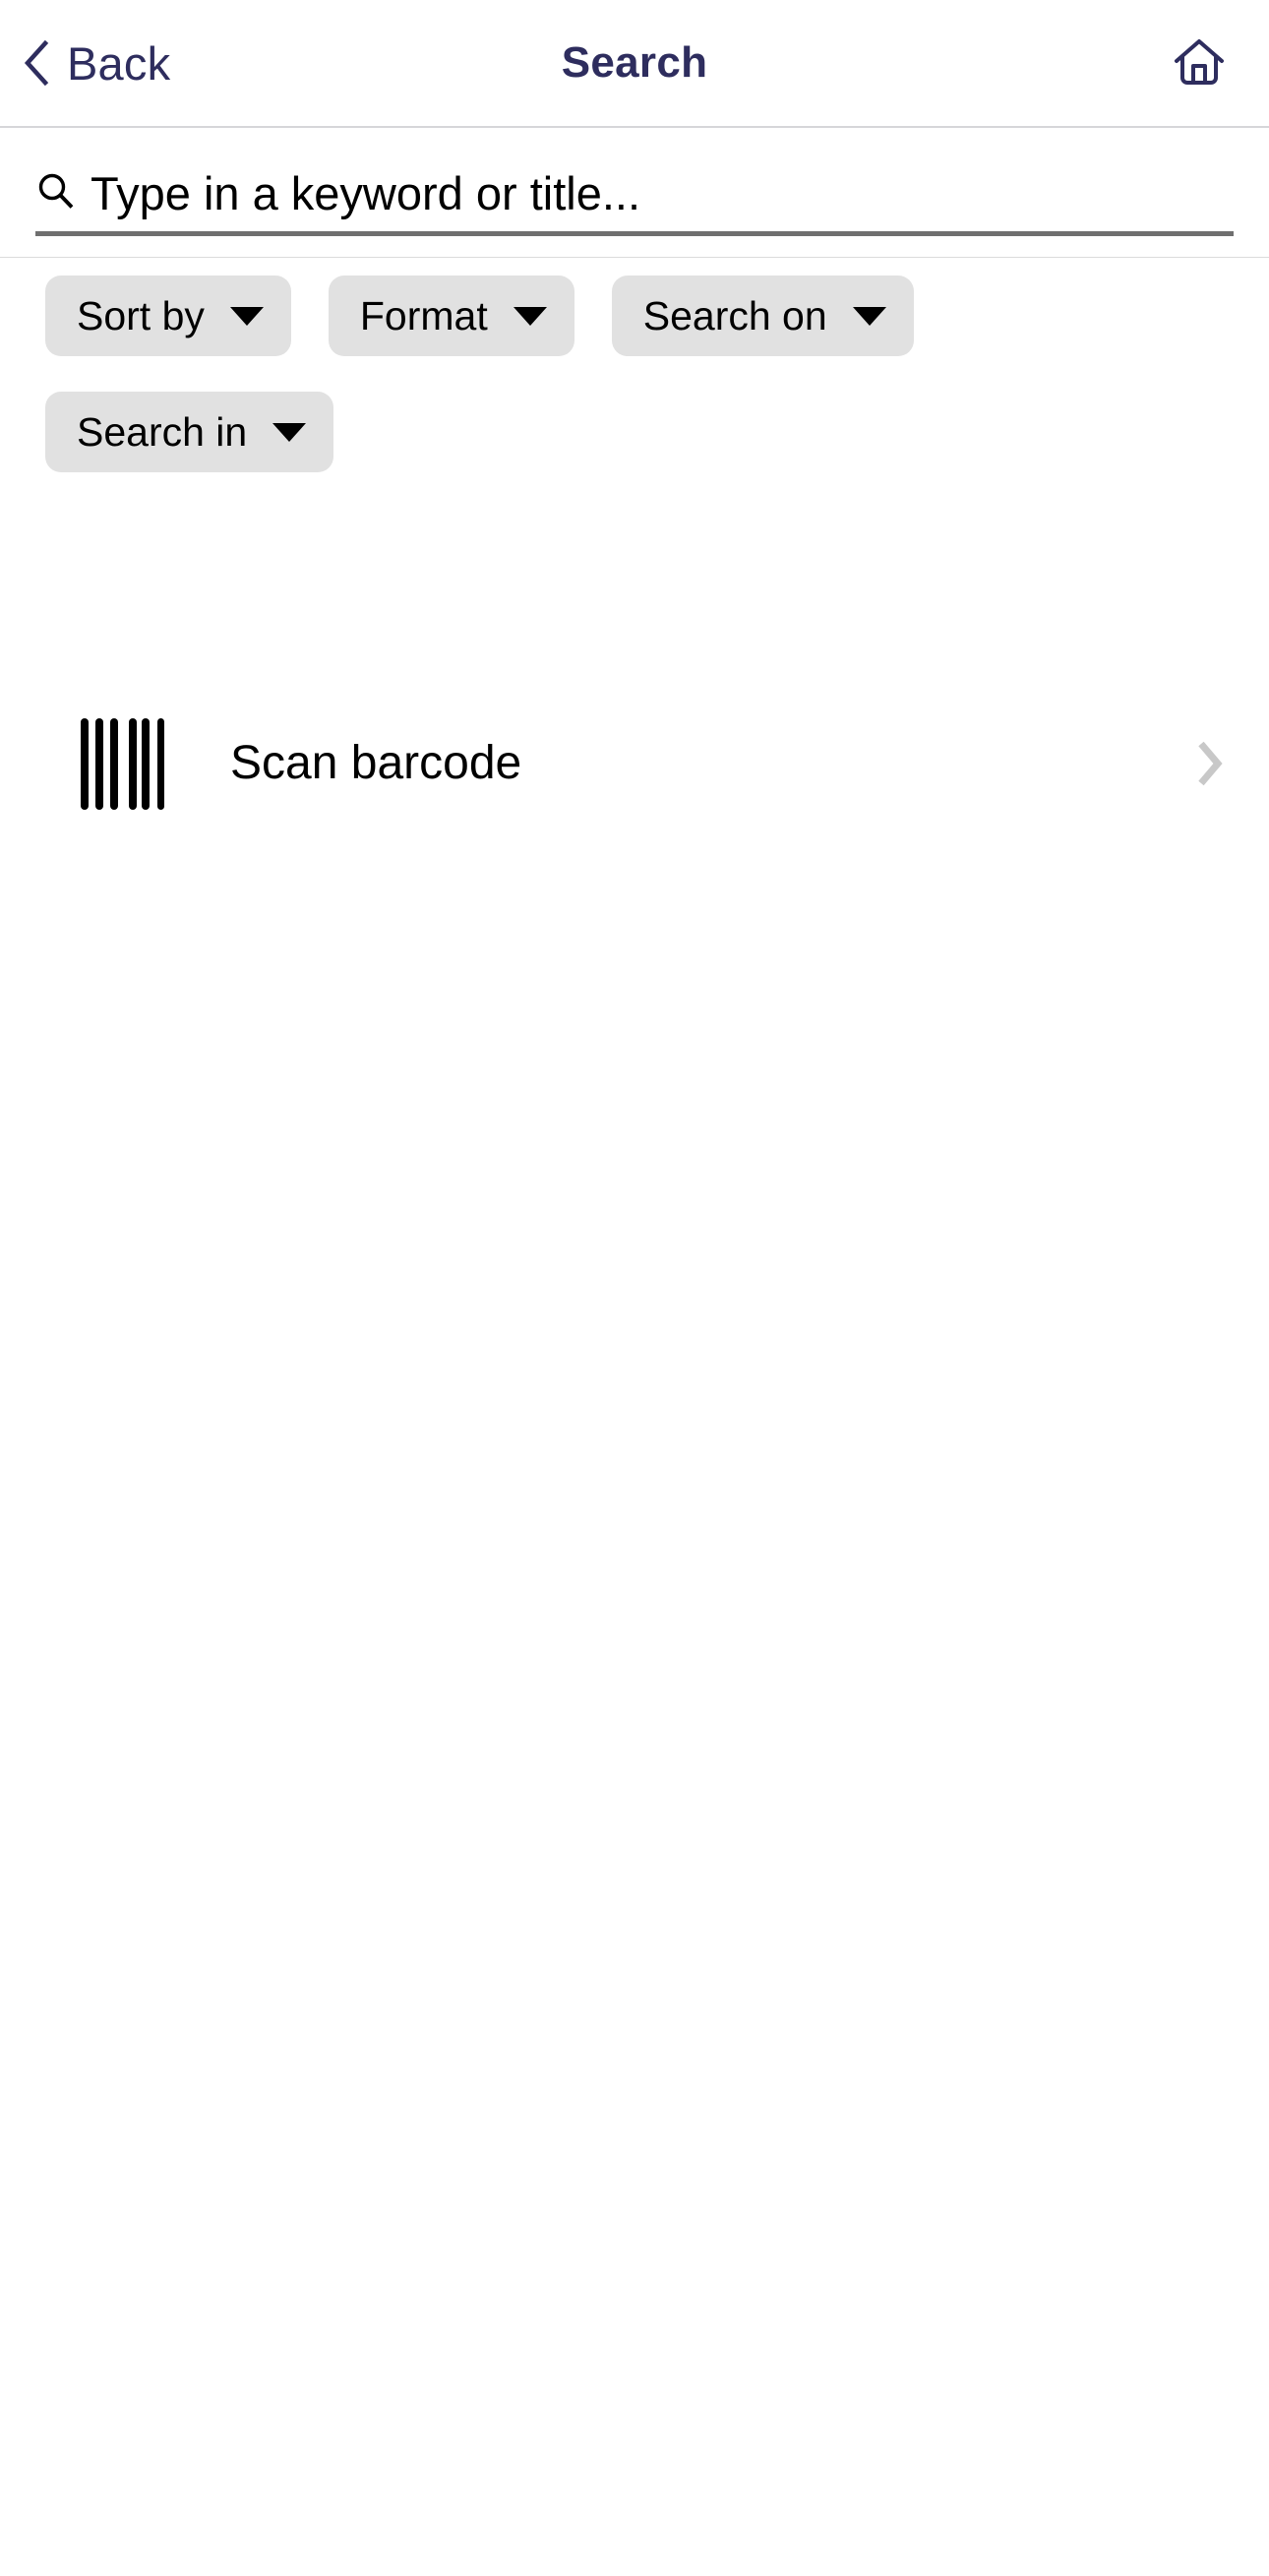  I want to click on filter-chip-group: Sort by Format Search on Search in, so click(634, 365).